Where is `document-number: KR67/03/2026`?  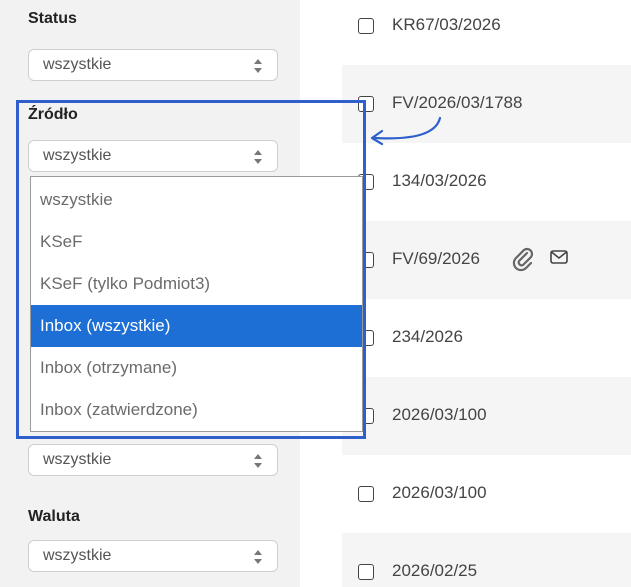
document-number: KR67/03/2026 is located at coordinates (446, 24).